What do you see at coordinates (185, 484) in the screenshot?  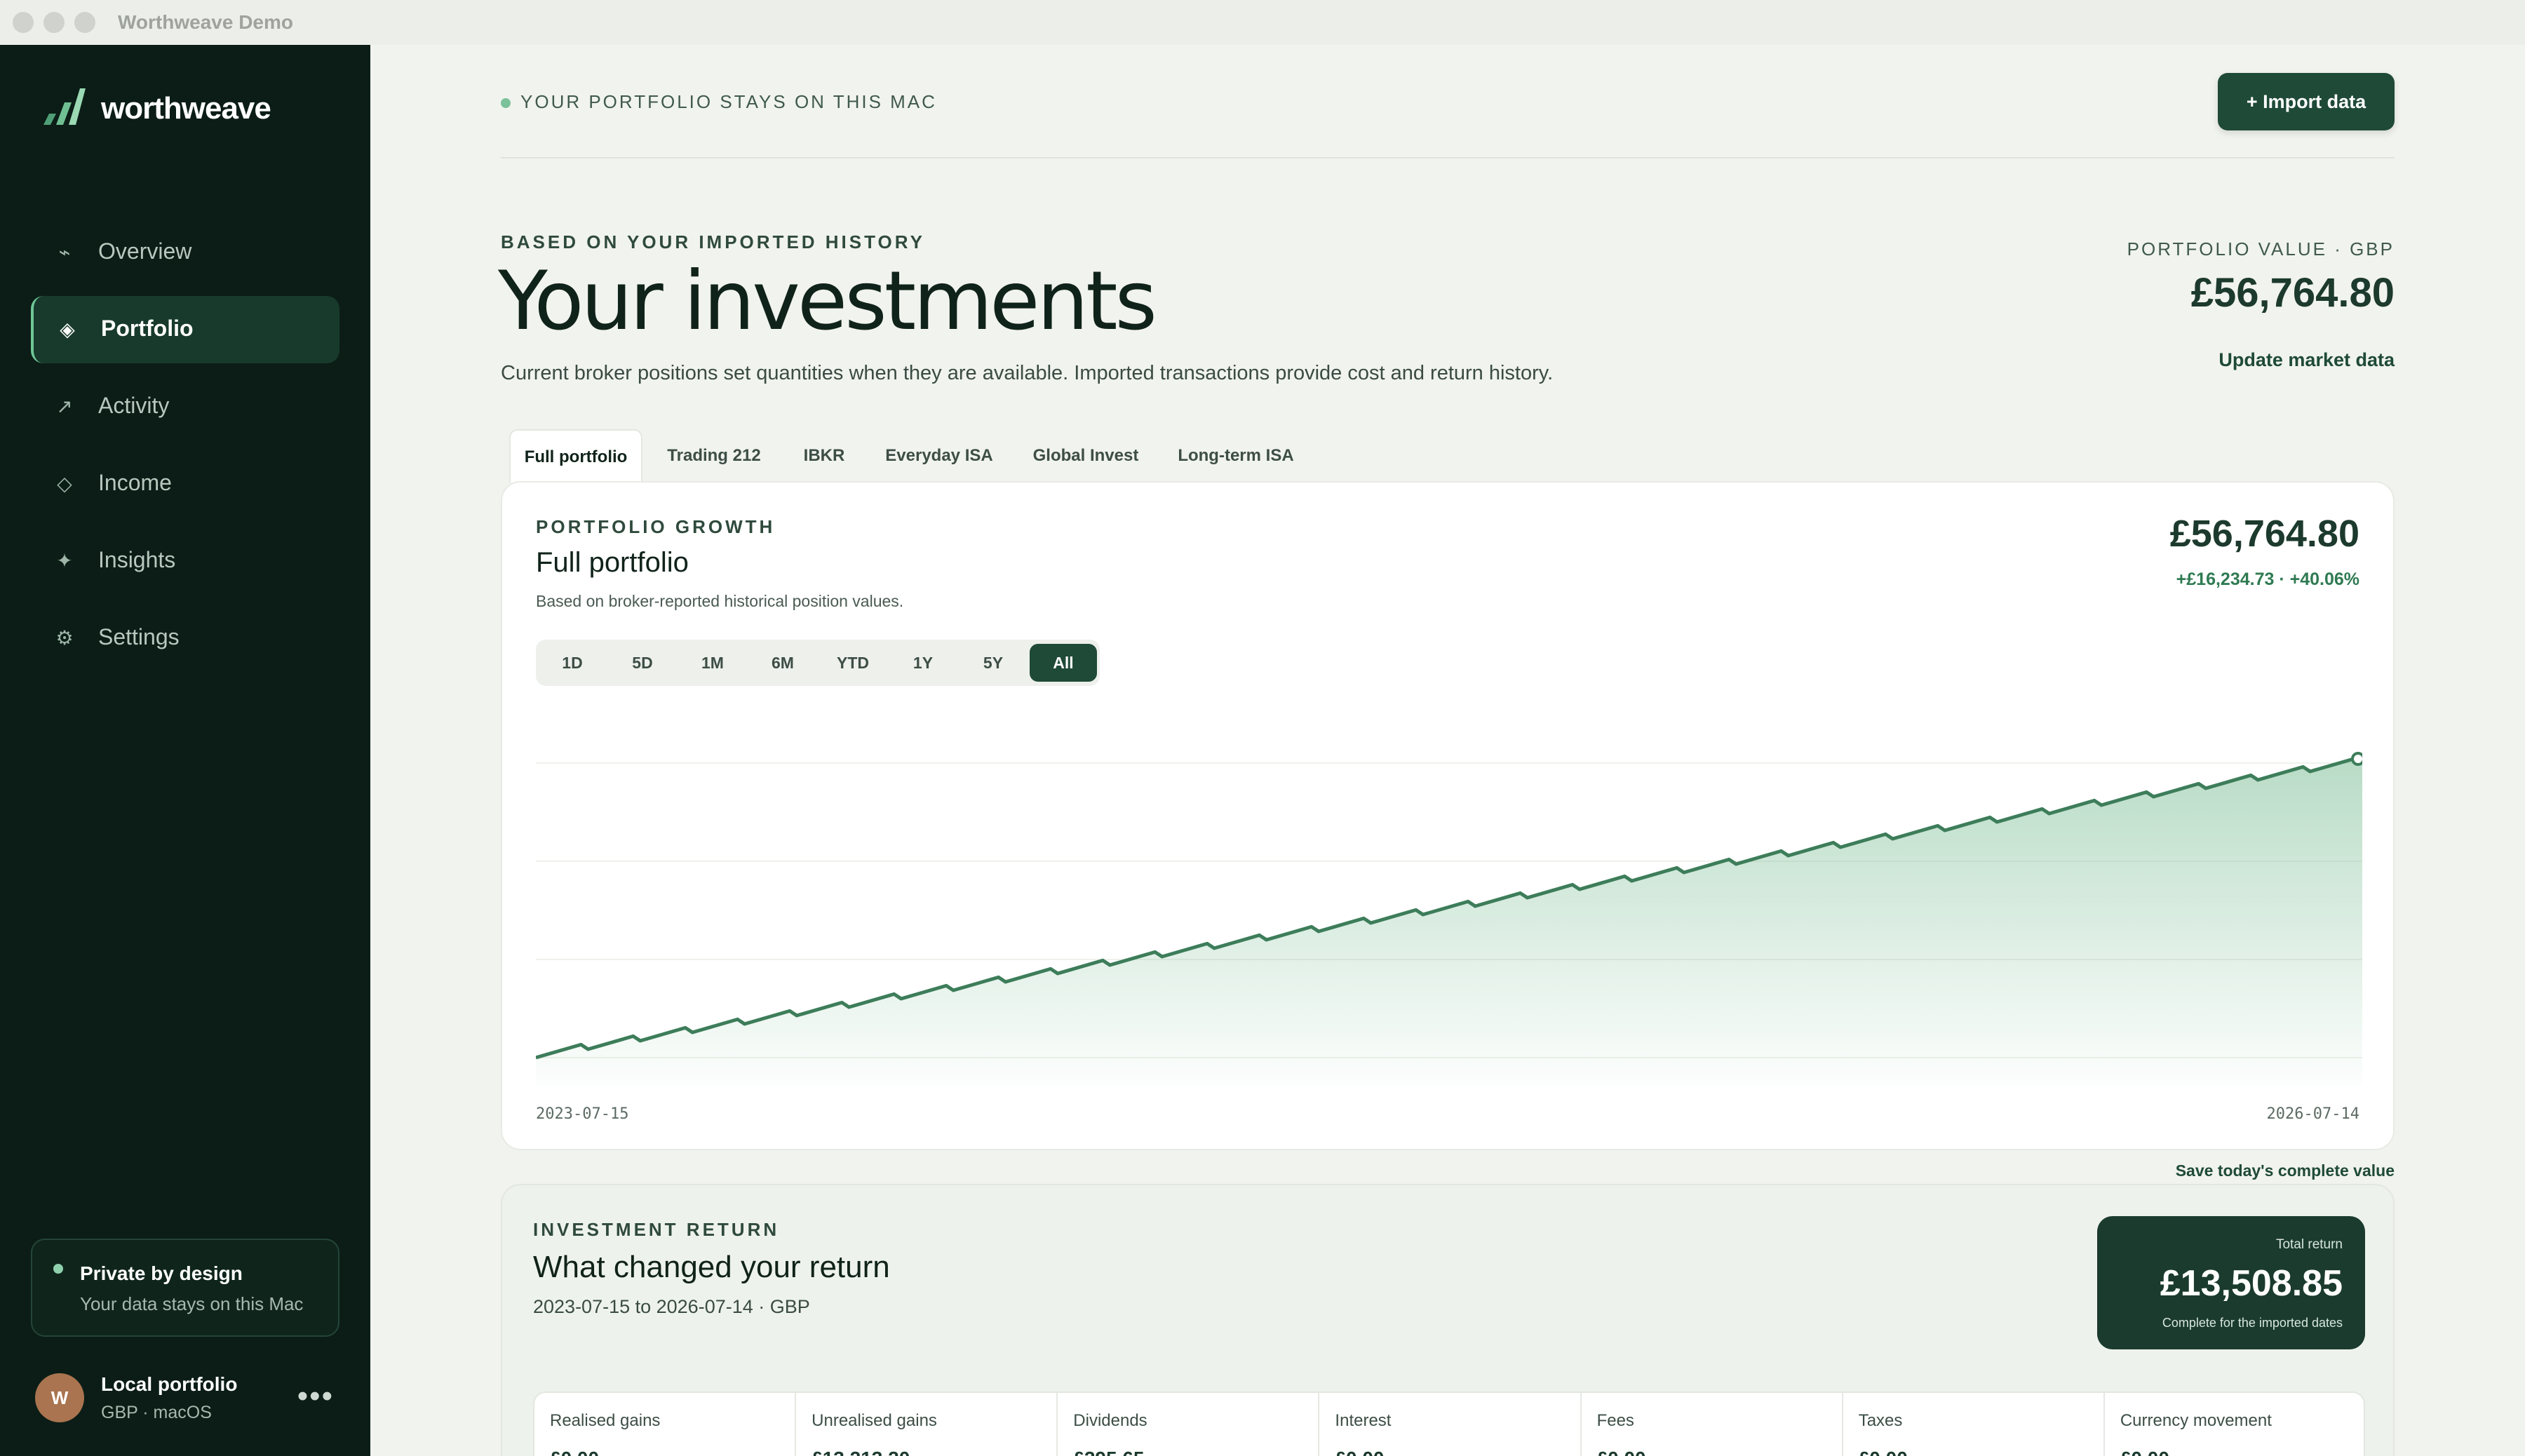 I see `sidebar-item-income: ◇ Income` at bounding box center [185, 484].